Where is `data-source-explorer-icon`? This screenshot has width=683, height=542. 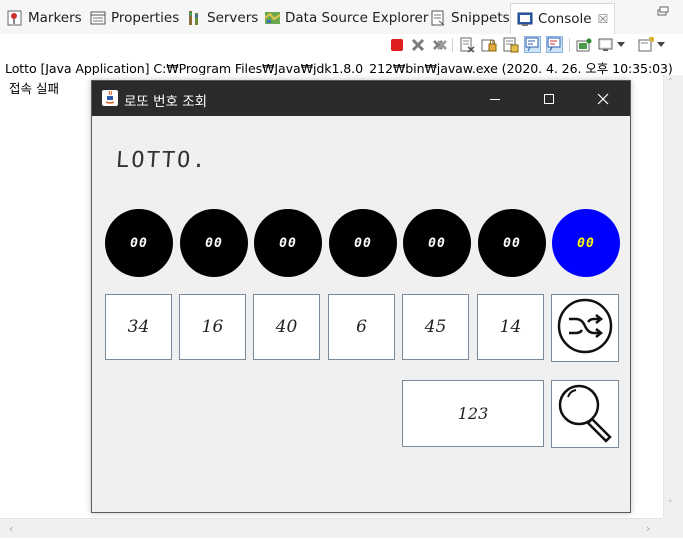 data-source-explorer-icon is located at coordinates (272, 18).